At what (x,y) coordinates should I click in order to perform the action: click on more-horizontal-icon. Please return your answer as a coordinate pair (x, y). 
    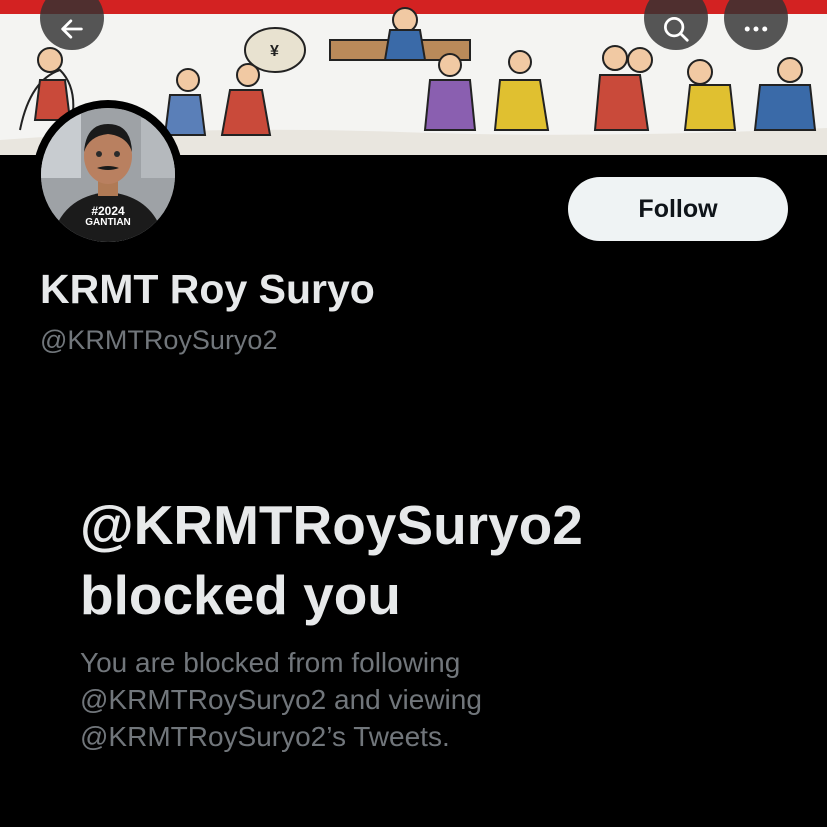
    Looking at the image, I should click on (756, 24).